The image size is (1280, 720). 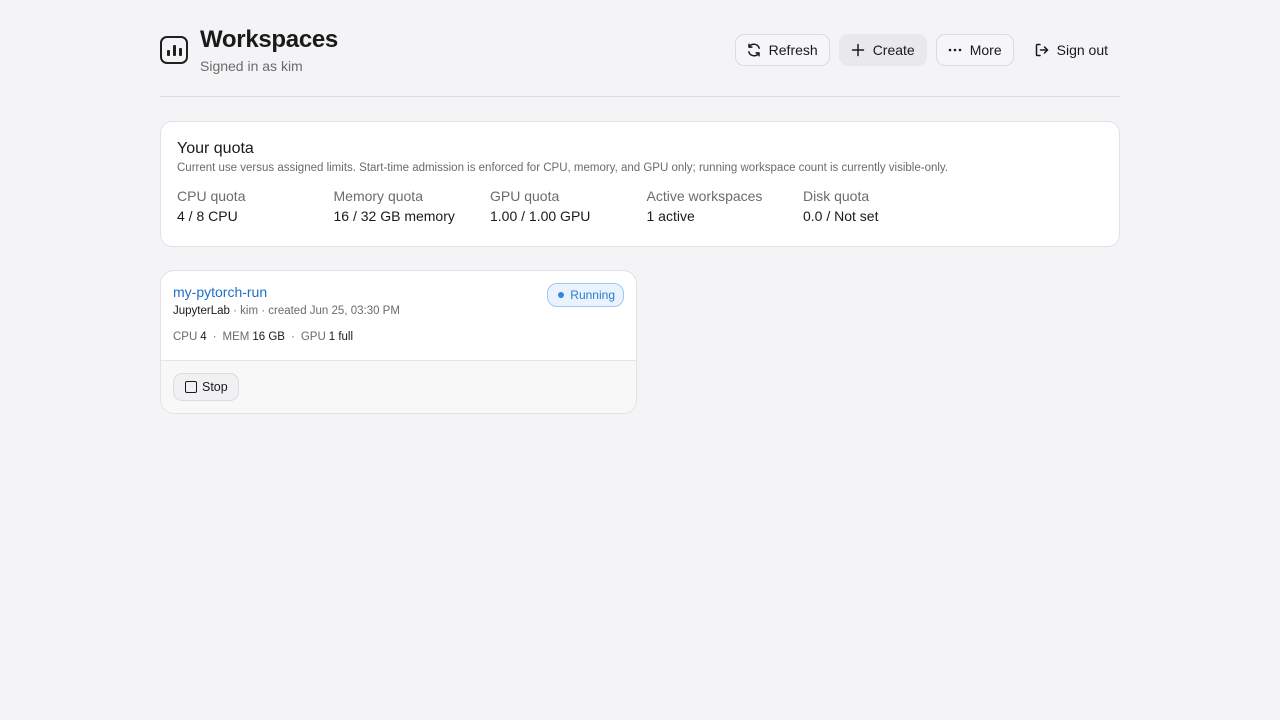 I want to click on more-button: More, so click(x=974, y=50).